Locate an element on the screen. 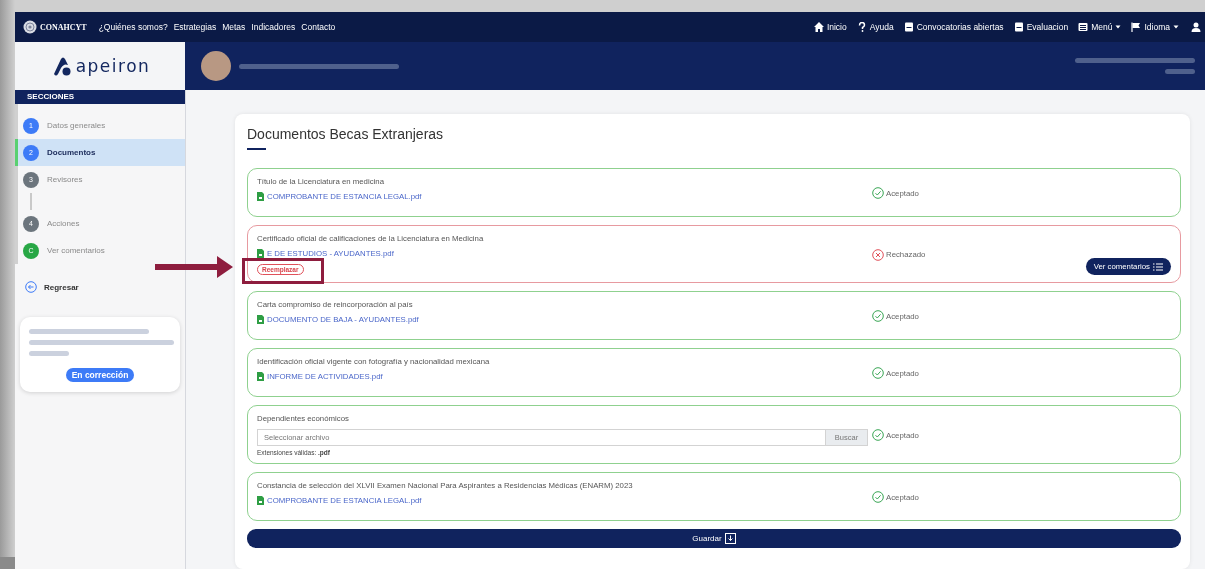 The image size is (1205, 569). nav-link: Inicio is located at coordinates (830, 27).